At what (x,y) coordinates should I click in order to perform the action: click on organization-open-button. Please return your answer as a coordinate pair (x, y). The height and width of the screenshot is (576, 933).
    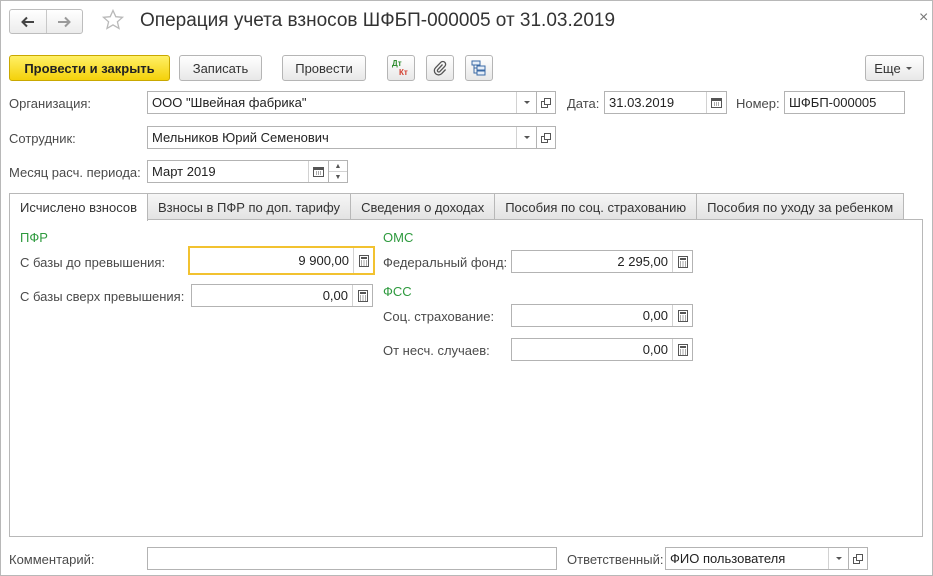
    Looking at the image, I should click on (546, 102).